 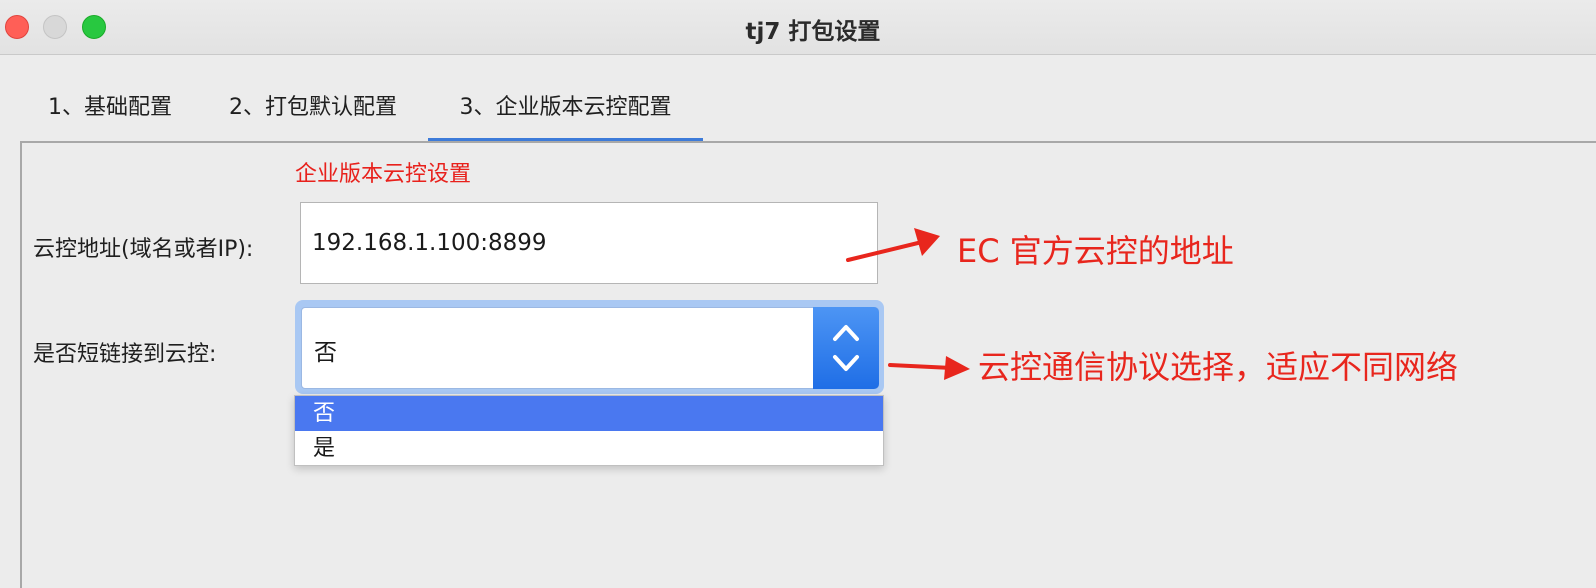 What do you see at coordinates (1095, 251) in the screenshot?
I see `address-annotation: EC 官方云控的地址` at bounding box center [1095, 251].